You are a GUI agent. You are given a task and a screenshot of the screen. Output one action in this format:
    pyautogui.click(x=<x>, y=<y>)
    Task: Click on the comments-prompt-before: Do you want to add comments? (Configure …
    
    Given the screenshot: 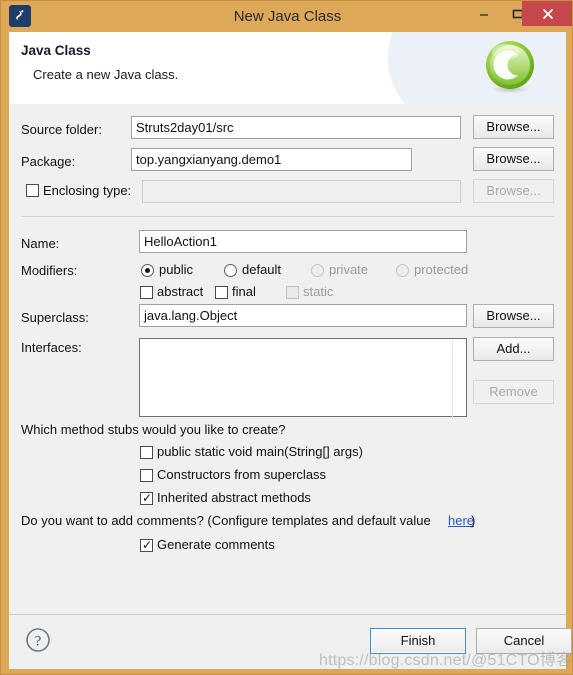 What is the action you would take?
    pyautogui.click(x=226, y=520)
    